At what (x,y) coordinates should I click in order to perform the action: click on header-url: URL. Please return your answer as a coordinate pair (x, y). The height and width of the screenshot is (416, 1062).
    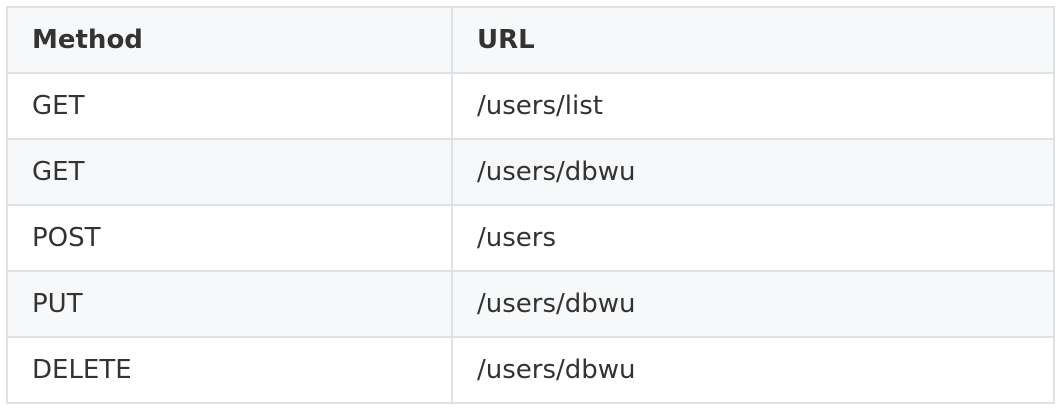
    Looking at the image, I should click on (753, 40).